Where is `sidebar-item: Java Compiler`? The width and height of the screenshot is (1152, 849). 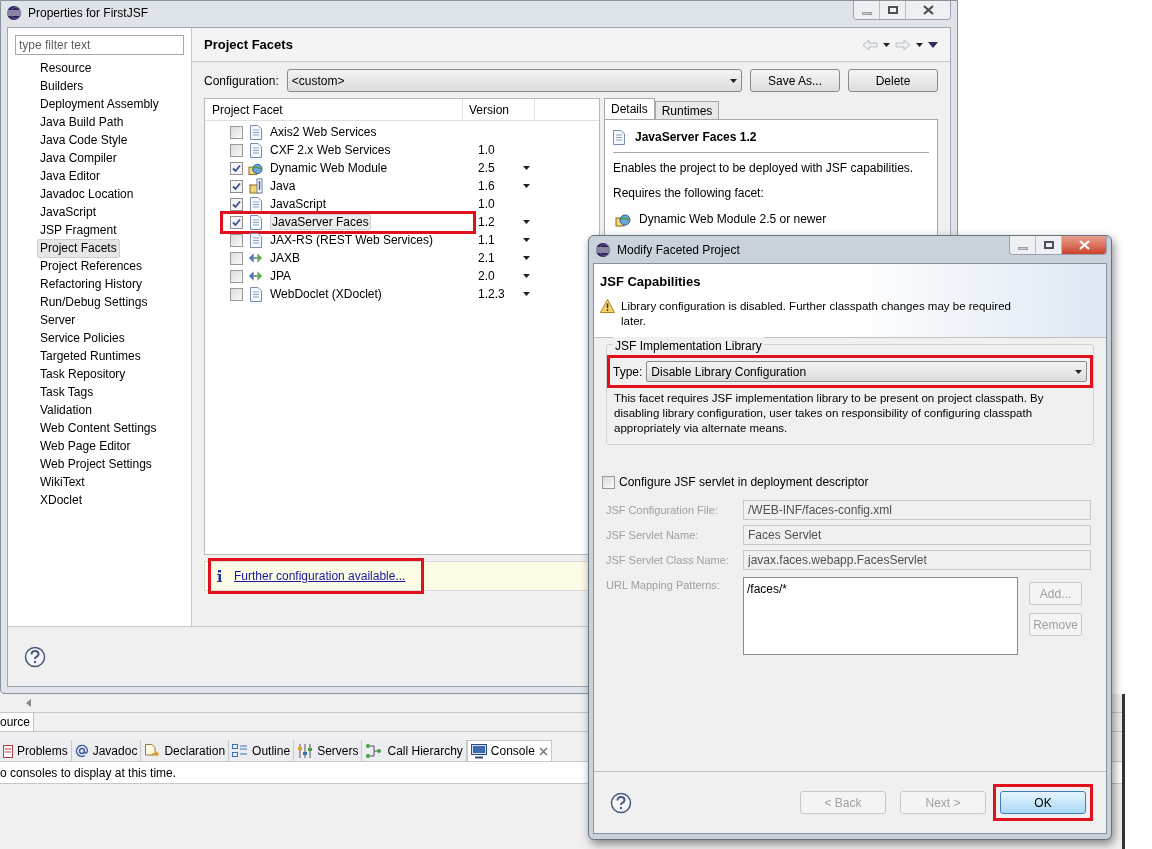
sidebar-item: Java Compiler is located at coordinates (78, 158).